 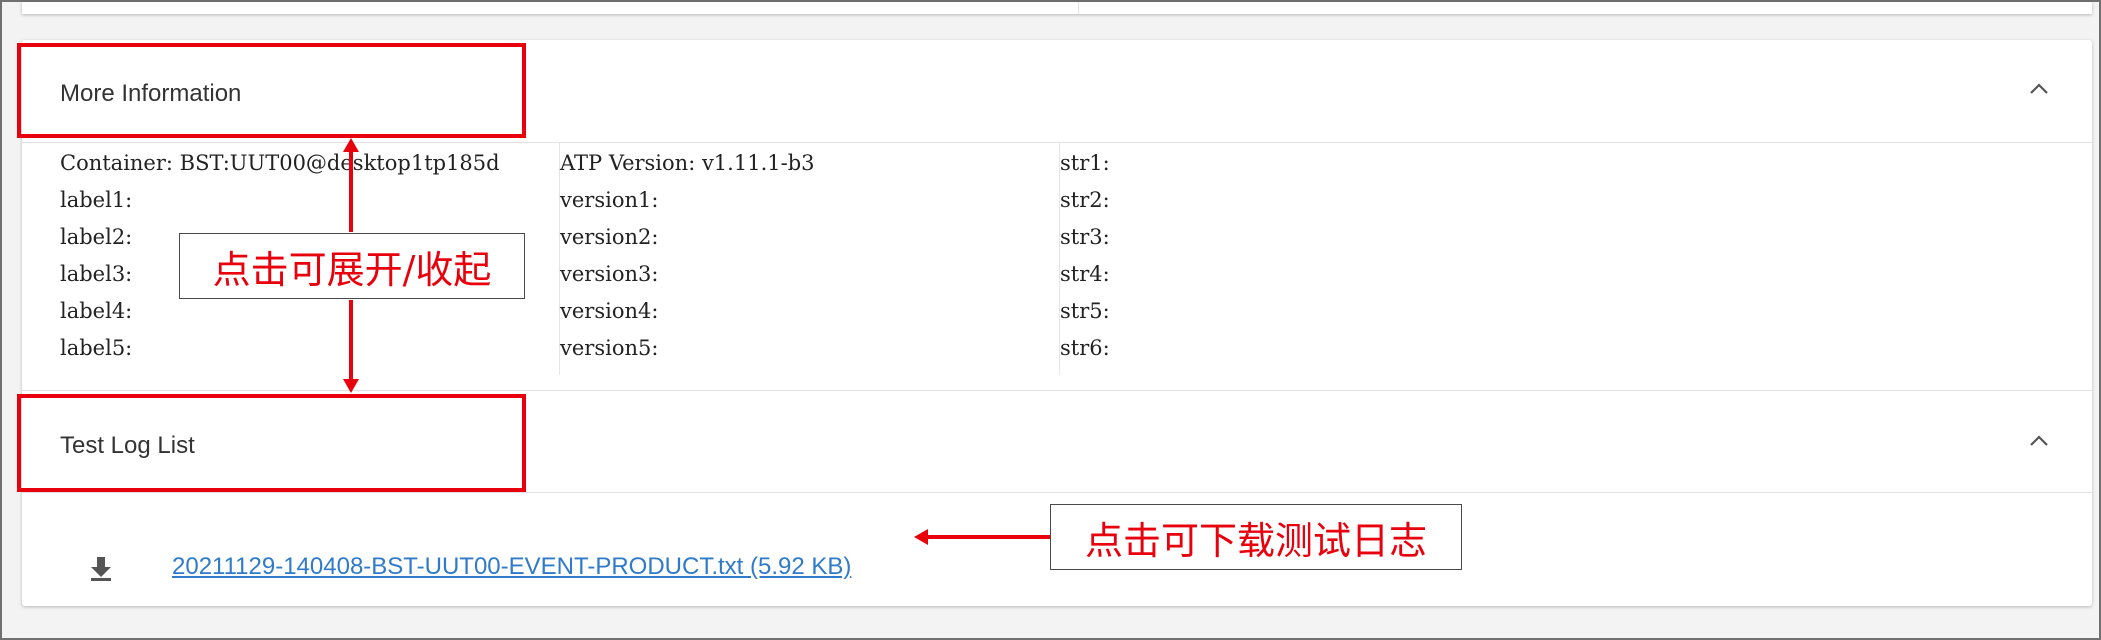 What do you see at coordinates (687, 163) in the screenshot?
I see `info-atp-version: ATP Version: v1.11.1-b3` at bounding box center [687, 163].